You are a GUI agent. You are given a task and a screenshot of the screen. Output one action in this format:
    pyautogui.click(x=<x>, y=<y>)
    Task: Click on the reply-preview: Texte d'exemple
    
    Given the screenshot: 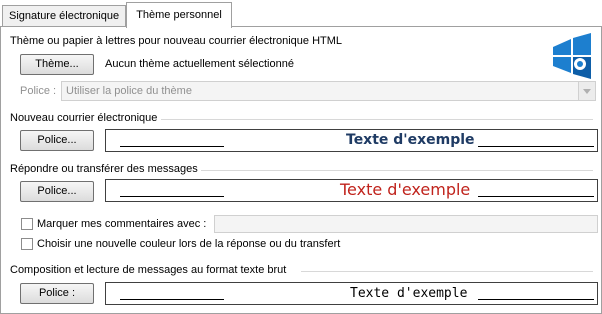 What is the action you would take?
    pyautogui.click(x=351, y=190)
    